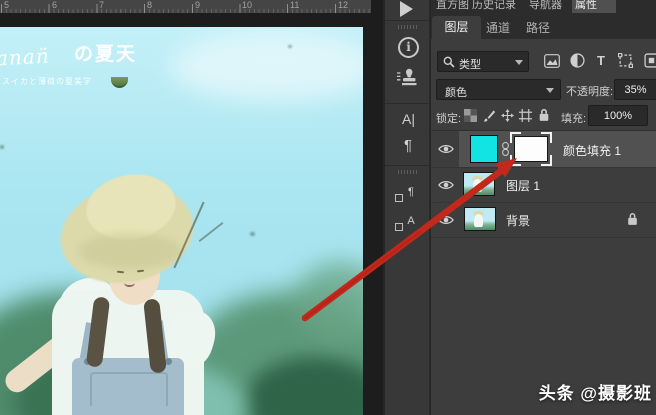 The image size is (656, 415). What do you see at coordinates (470, 115) in the screenshot?
I see `lock-transparency-icon` at bounding box center [470, 115].